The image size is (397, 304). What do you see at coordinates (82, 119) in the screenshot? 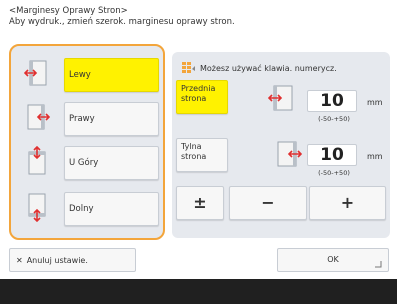
I see `position-right-label: Prawy` at bounding box center [82, 119].